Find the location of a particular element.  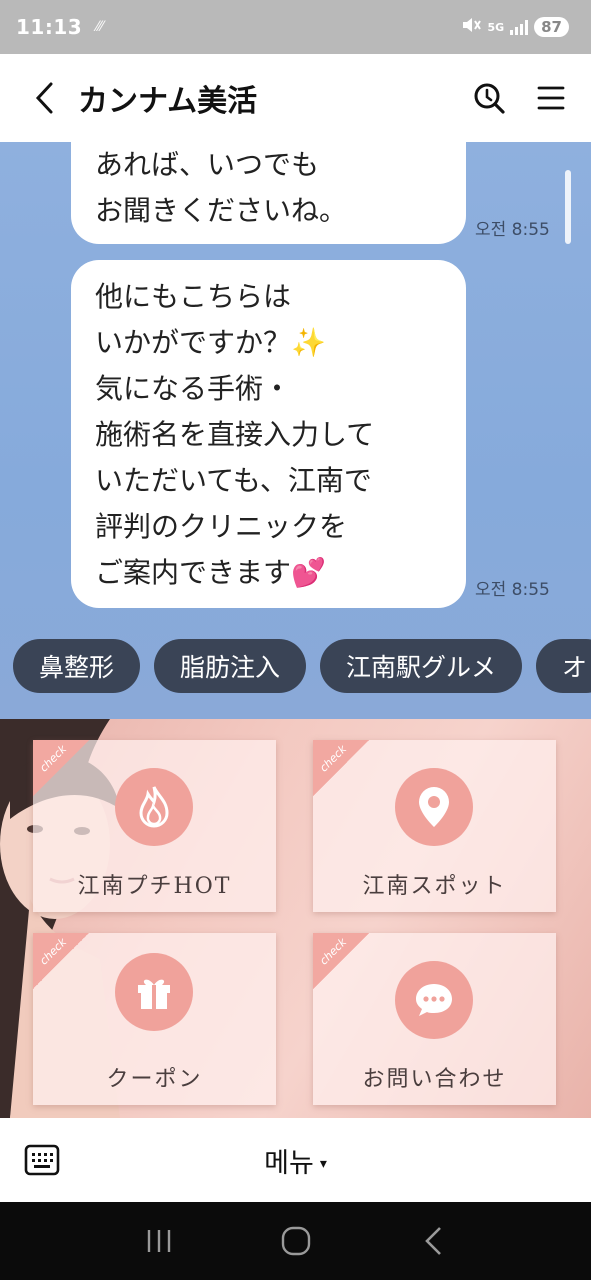

battery-badge: 87 is located at coordinates (551, 27).